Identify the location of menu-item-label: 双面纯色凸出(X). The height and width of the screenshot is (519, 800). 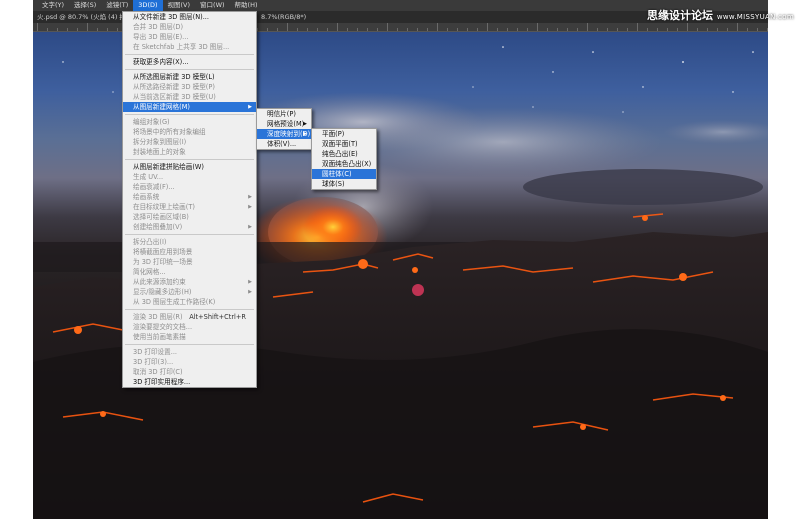
(347, 164).